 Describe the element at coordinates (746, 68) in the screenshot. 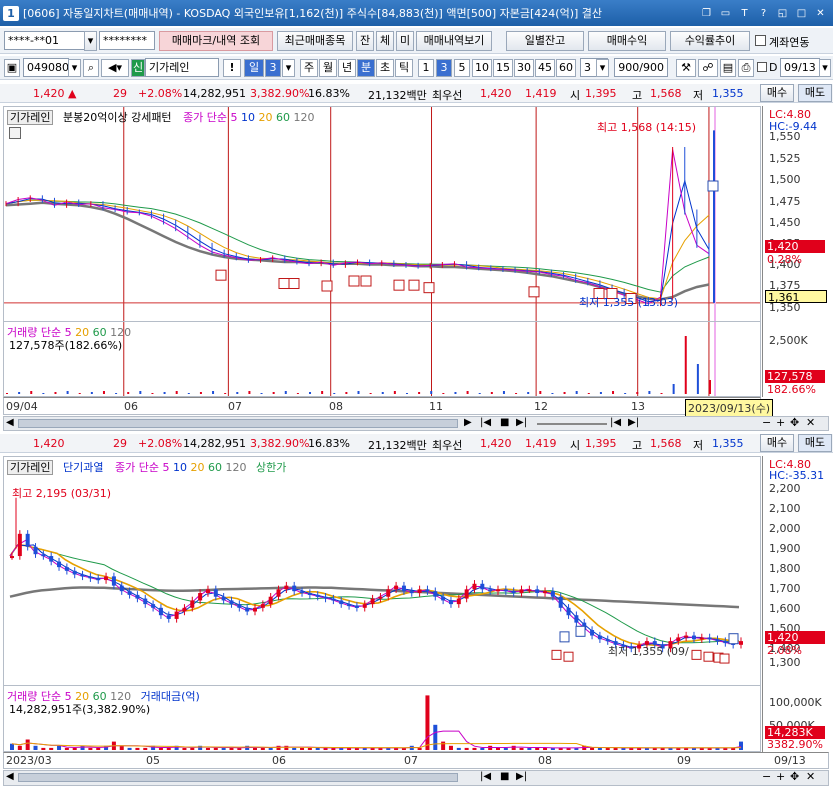

I see `print-icon: ⎙` at that location.